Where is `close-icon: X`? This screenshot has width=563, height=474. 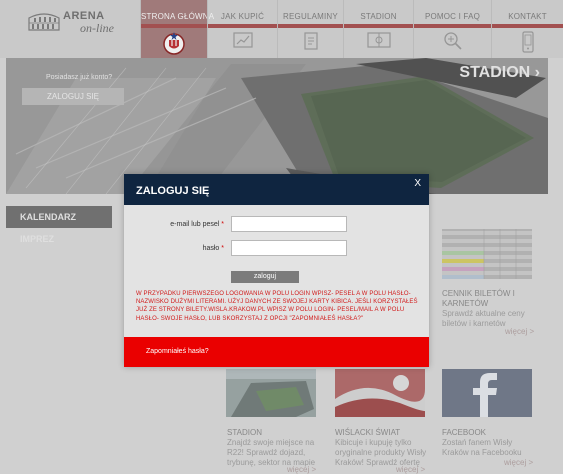 close-icon: X is located at coordinates (417, 183).